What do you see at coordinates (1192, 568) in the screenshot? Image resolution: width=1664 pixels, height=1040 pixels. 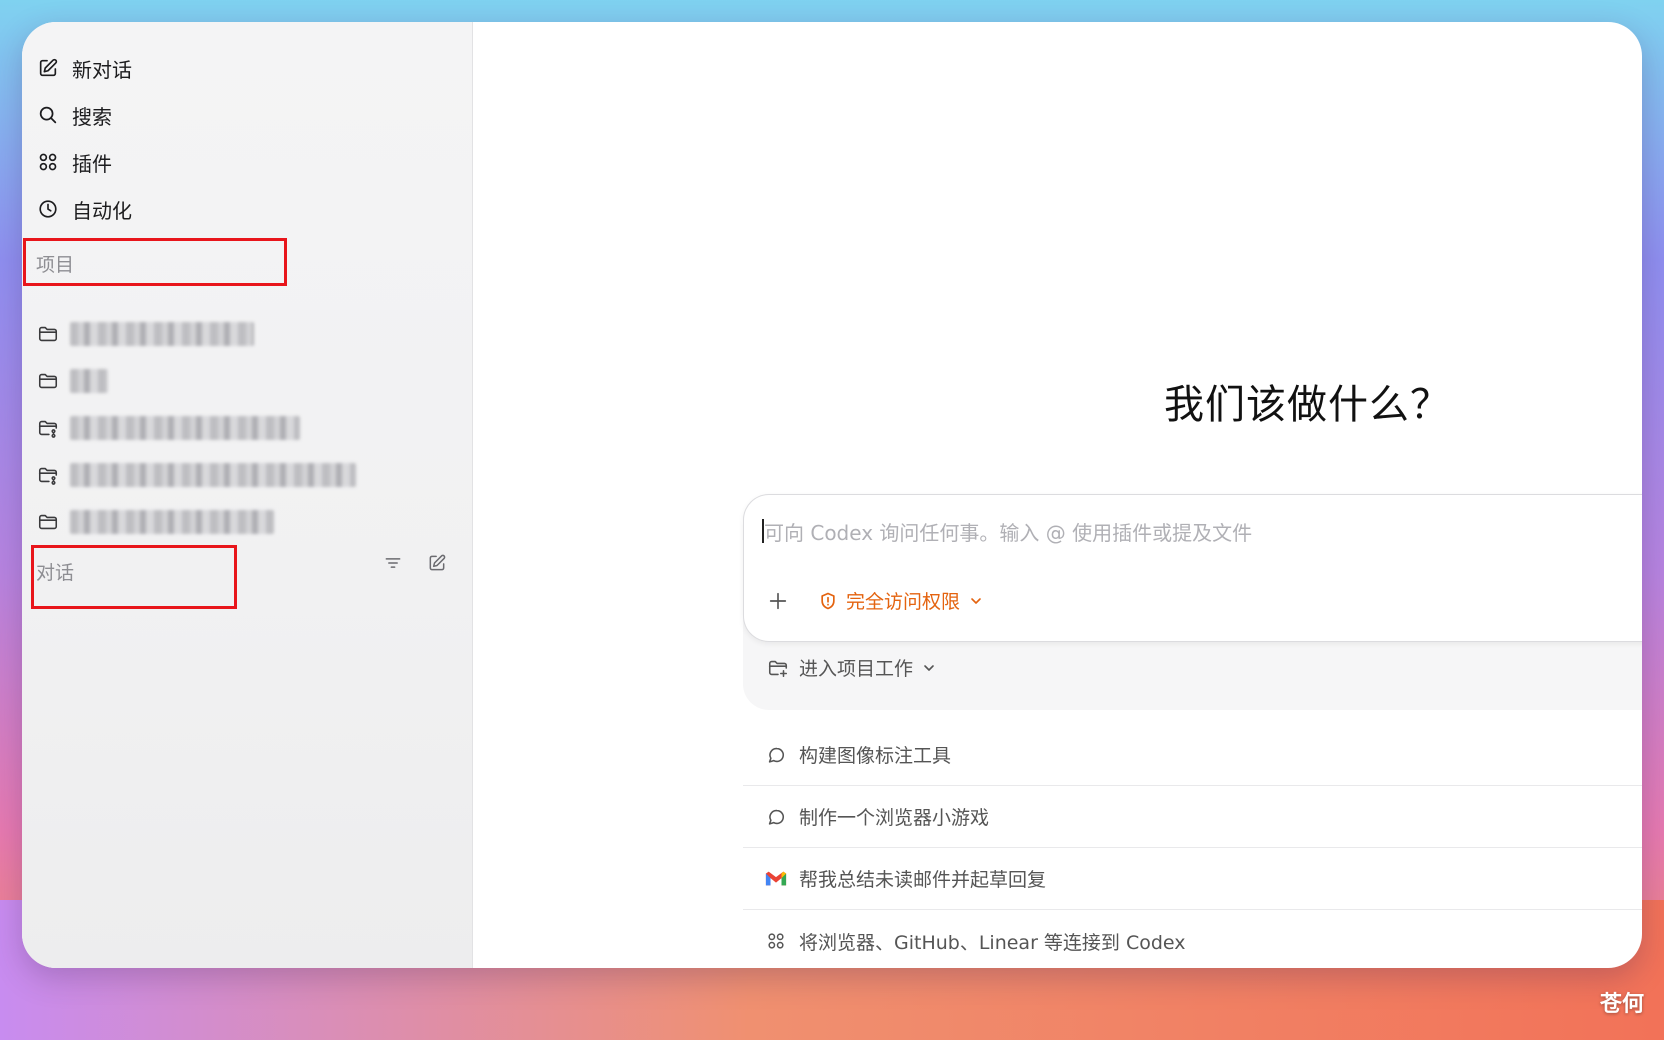 I see `prompt-input: 可向 Codex 询问任何事。输入 @ 使用插件或提及文件 完全访问权限` at bounding box center [1192, 568].